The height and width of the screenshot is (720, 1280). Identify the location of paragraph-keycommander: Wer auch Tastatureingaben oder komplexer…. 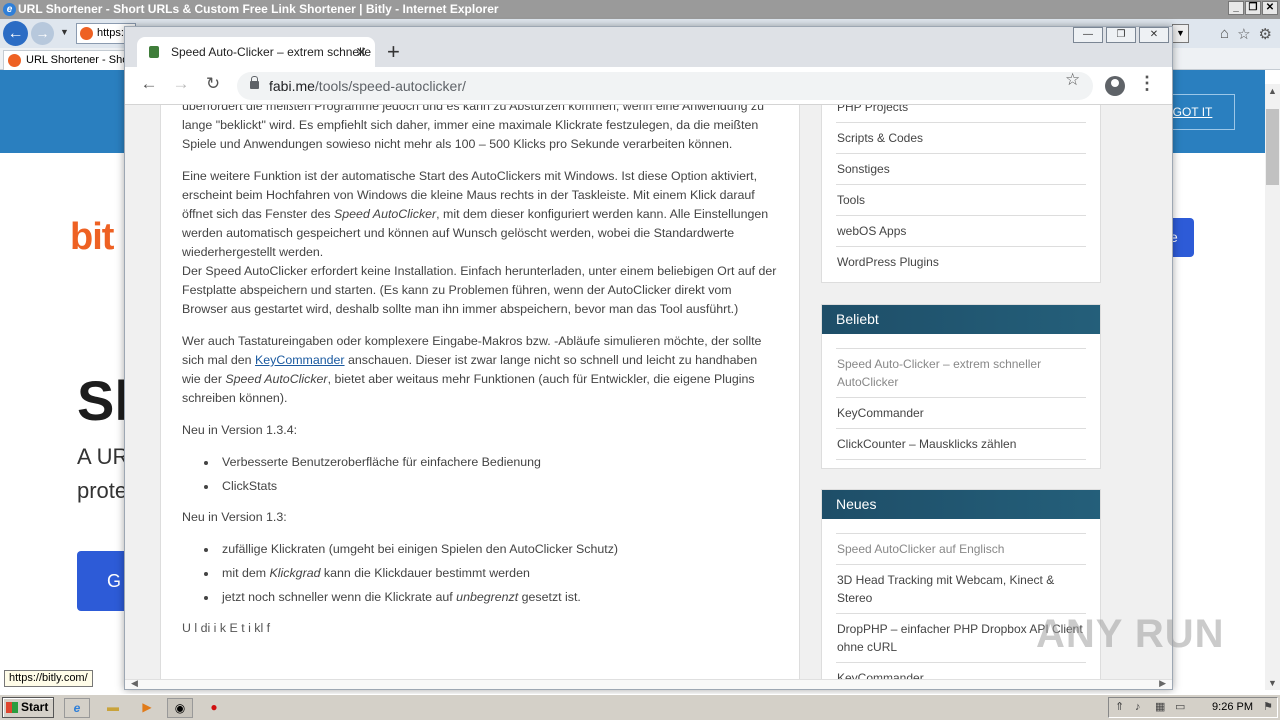
(480, 370).